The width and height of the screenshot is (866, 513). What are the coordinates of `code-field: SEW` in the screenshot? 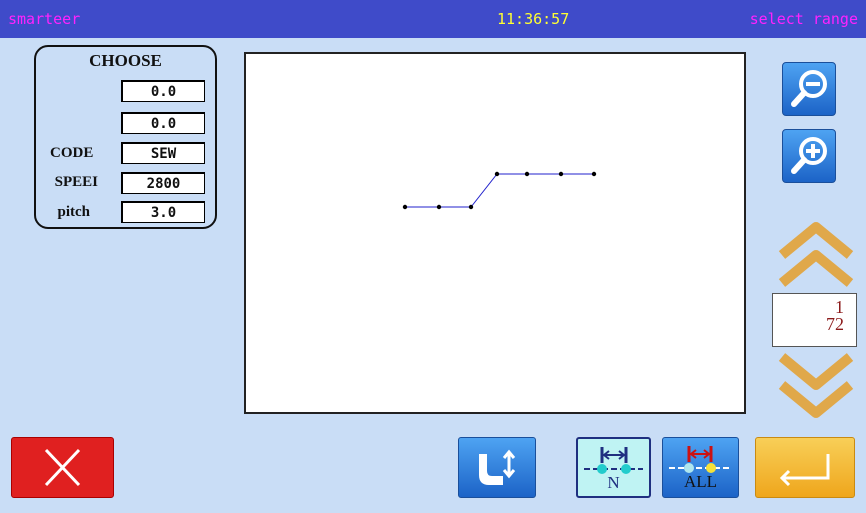 It's located at (163, 153).